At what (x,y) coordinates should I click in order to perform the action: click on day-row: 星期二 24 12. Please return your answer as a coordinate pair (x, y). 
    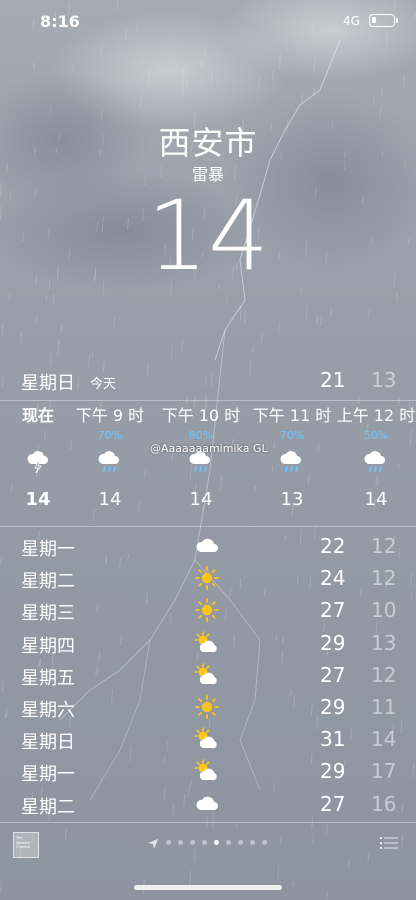
    Looking at the image, I should click on (208, 579).